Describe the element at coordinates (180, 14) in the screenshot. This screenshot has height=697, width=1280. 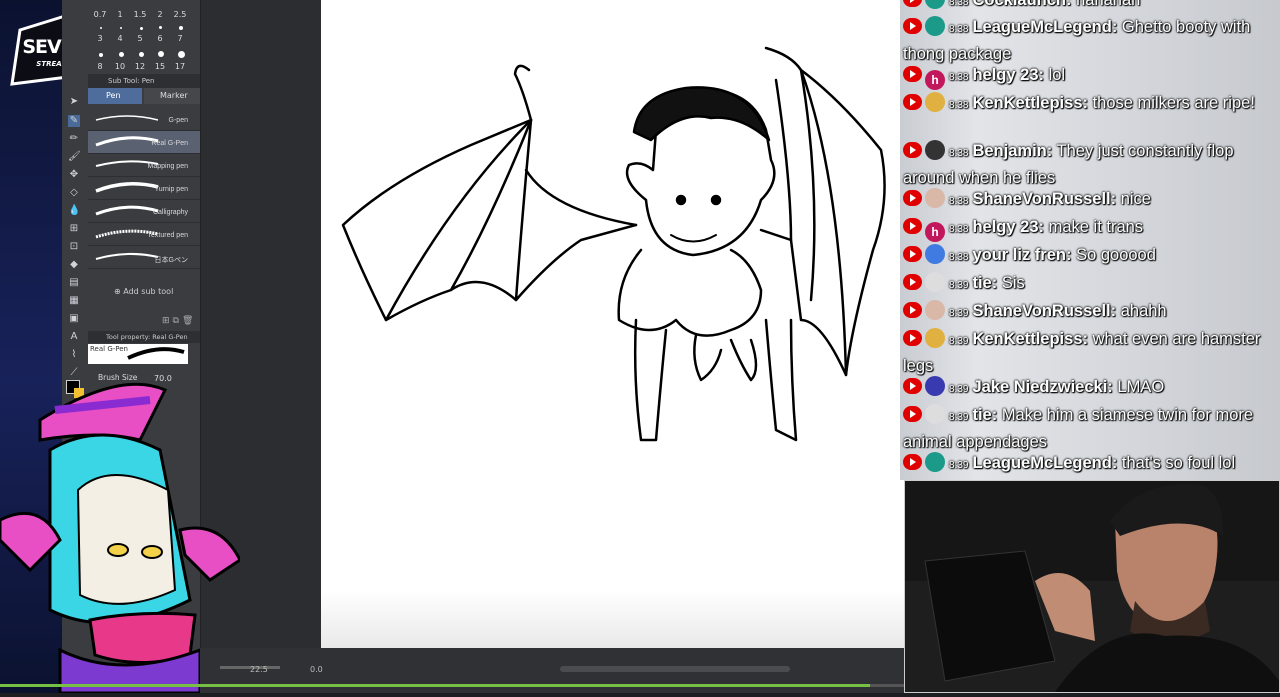
I see `brush-size-option: 2.5` at that location.